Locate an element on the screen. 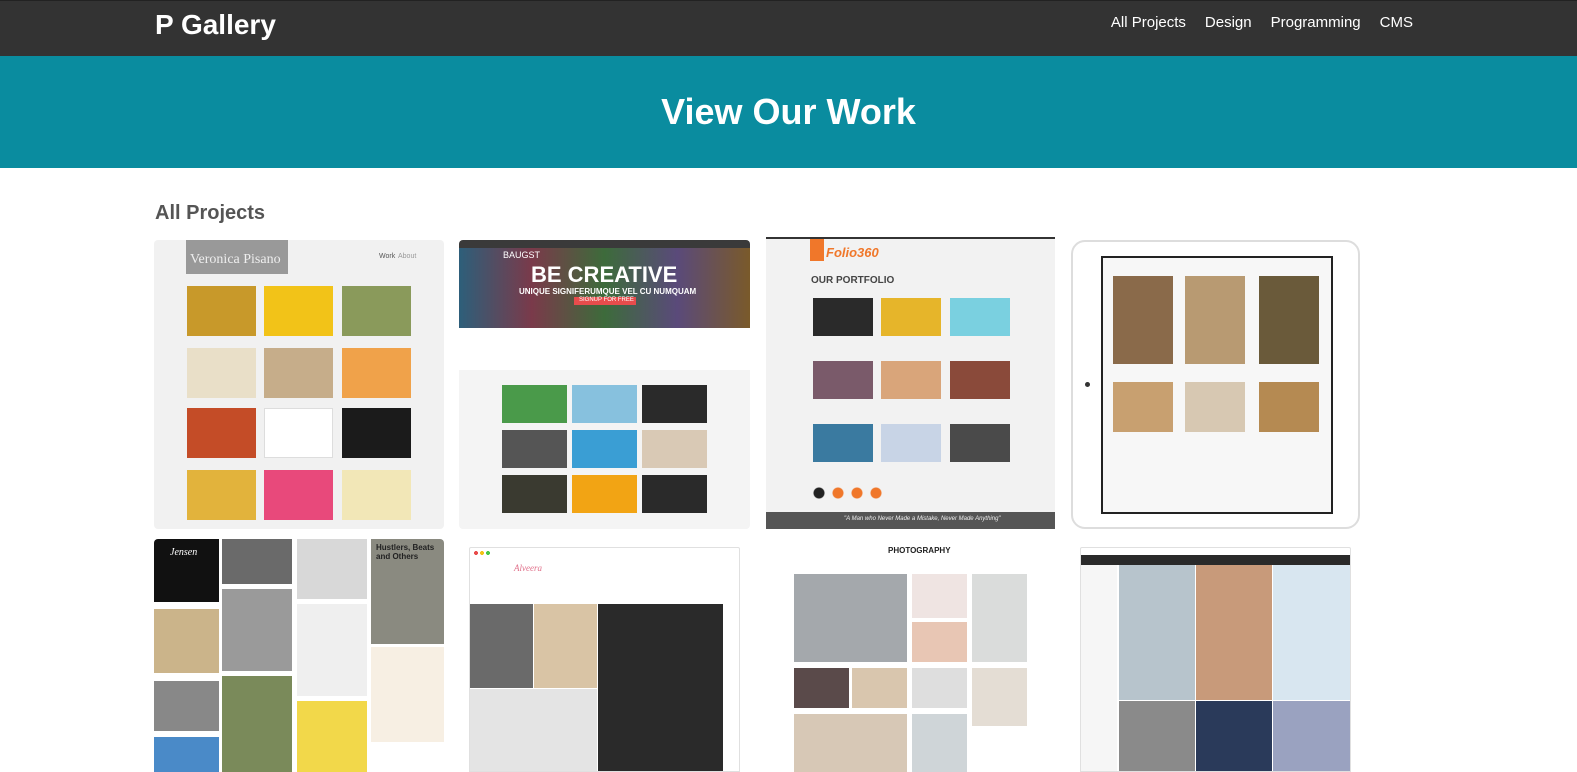 This screenshot has width=1577, height=772. hero-banner: View Our Work is located at coordinates (788, 112).